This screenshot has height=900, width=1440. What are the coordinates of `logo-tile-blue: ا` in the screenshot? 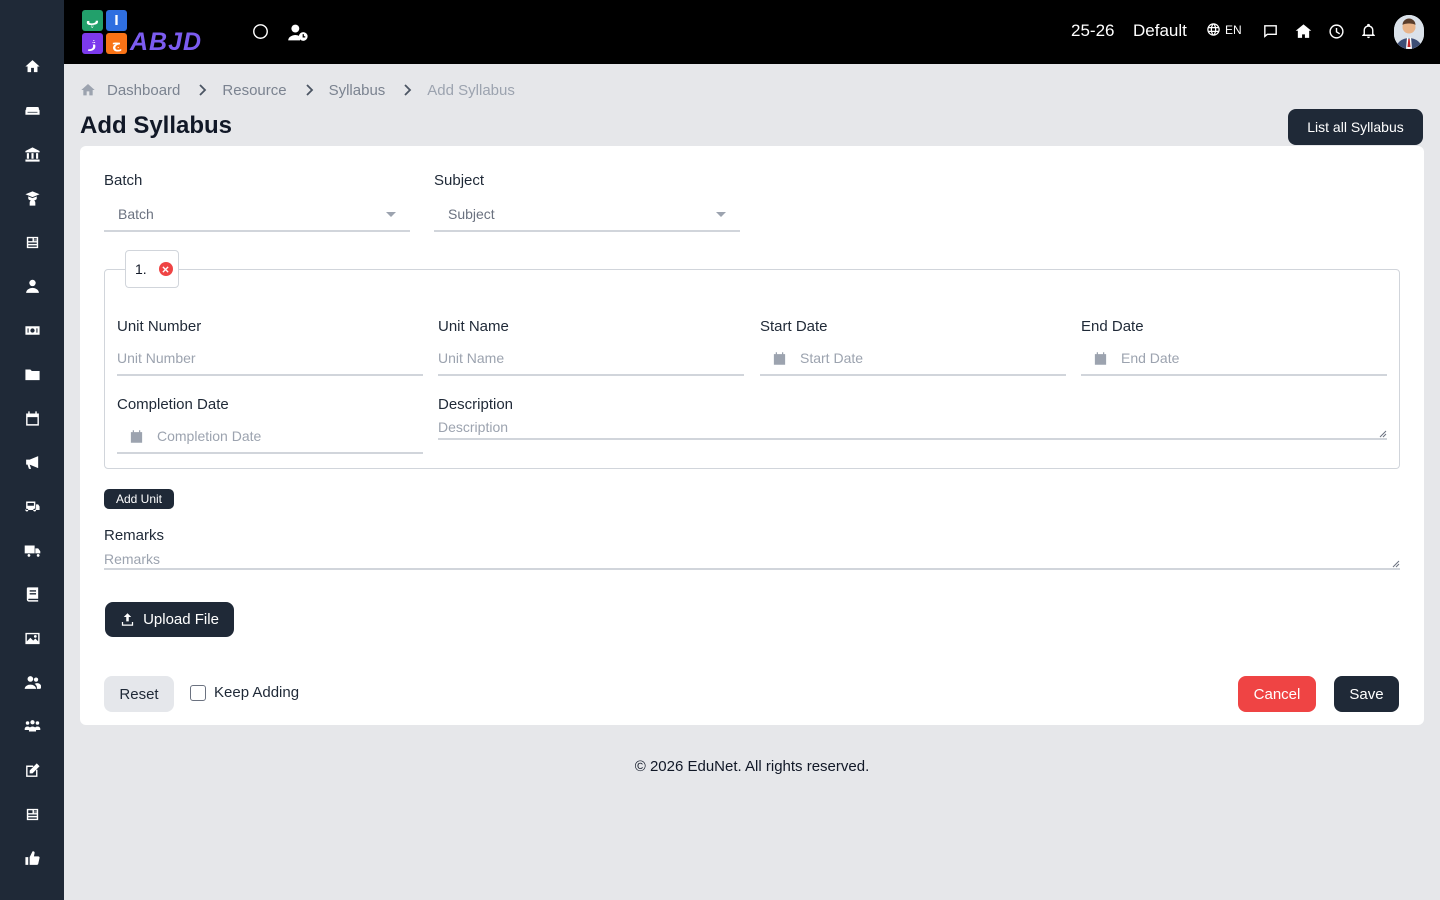 It's located at (116, 20).